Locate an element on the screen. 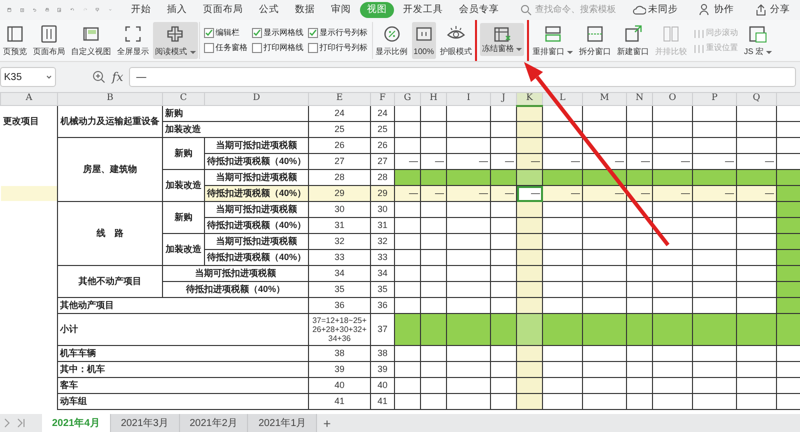 Image resolution: width=800 pixels, height=432 pixels. column-header: E is located at coordinates (339, 99).